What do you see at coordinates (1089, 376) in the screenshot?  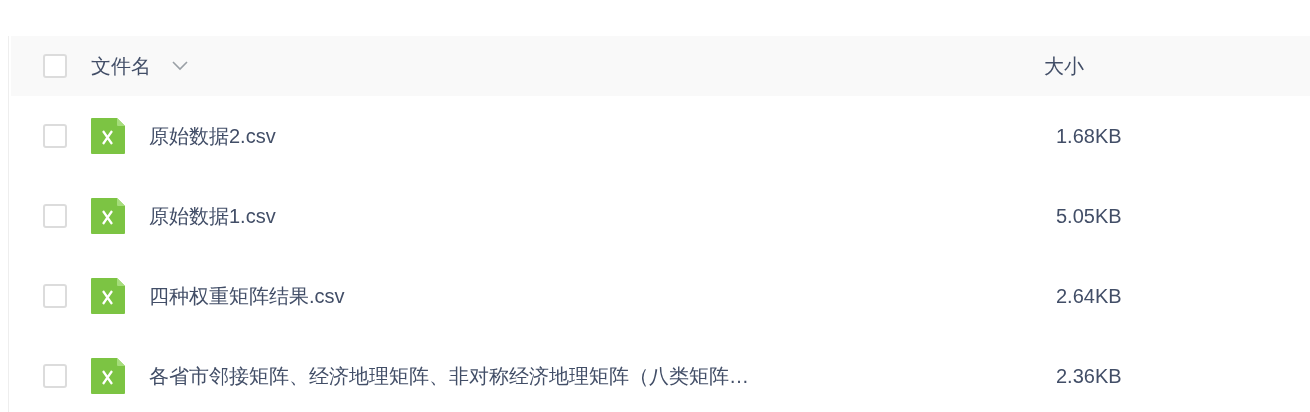 I see `file-size: 2.36KB` at bounding box center [1089, 376].